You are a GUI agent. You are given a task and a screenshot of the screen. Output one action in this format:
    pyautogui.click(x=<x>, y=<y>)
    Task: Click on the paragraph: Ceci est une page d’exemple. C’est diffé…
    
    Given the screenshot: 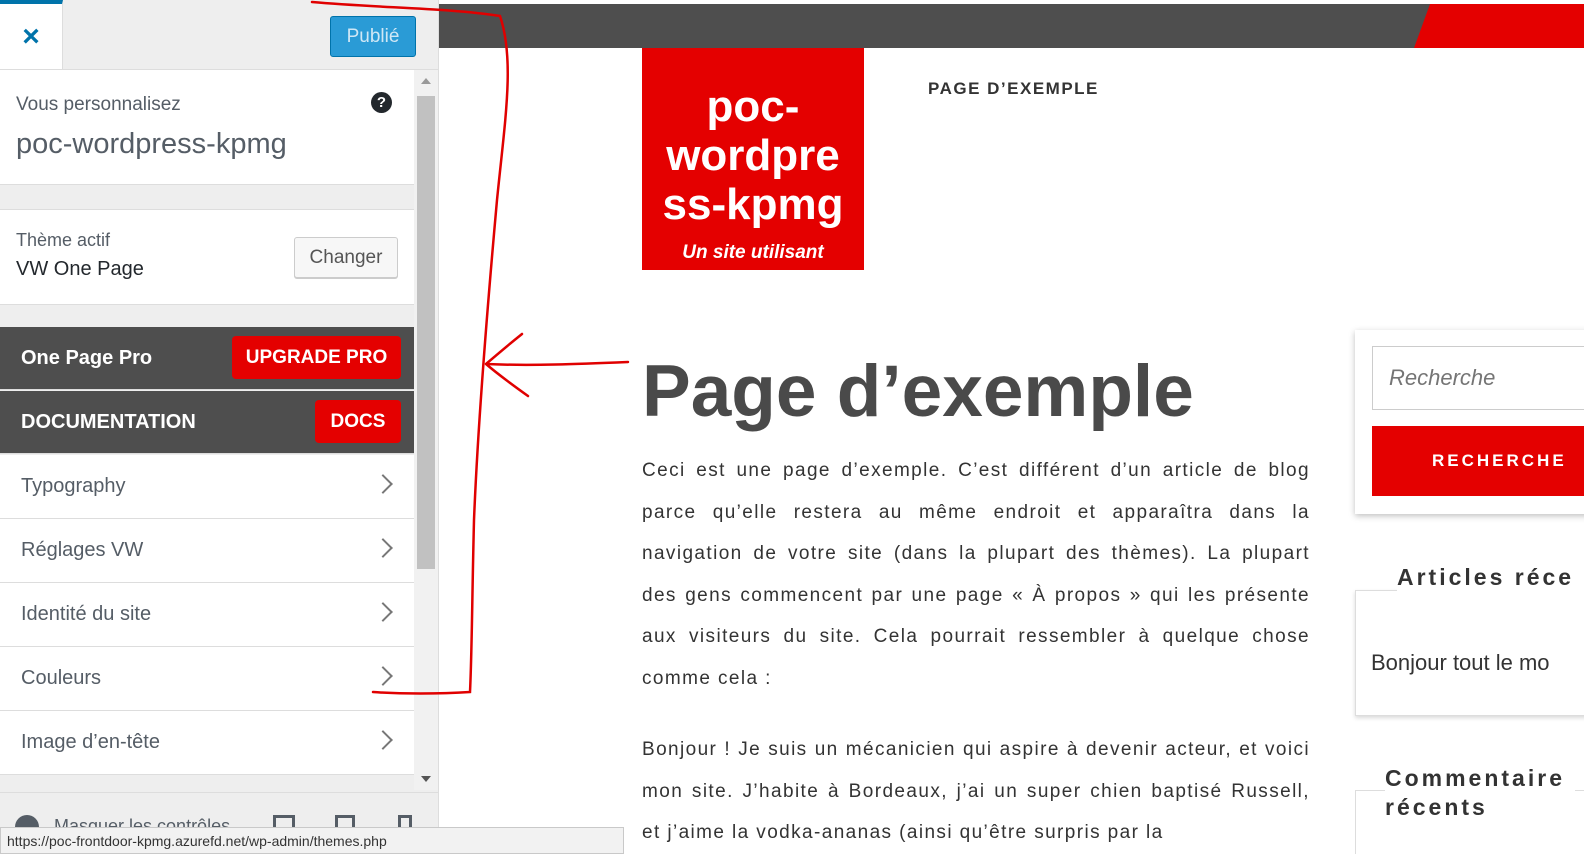 What is the action you would take?
    pyautogui.click(x=976, y=574)
    